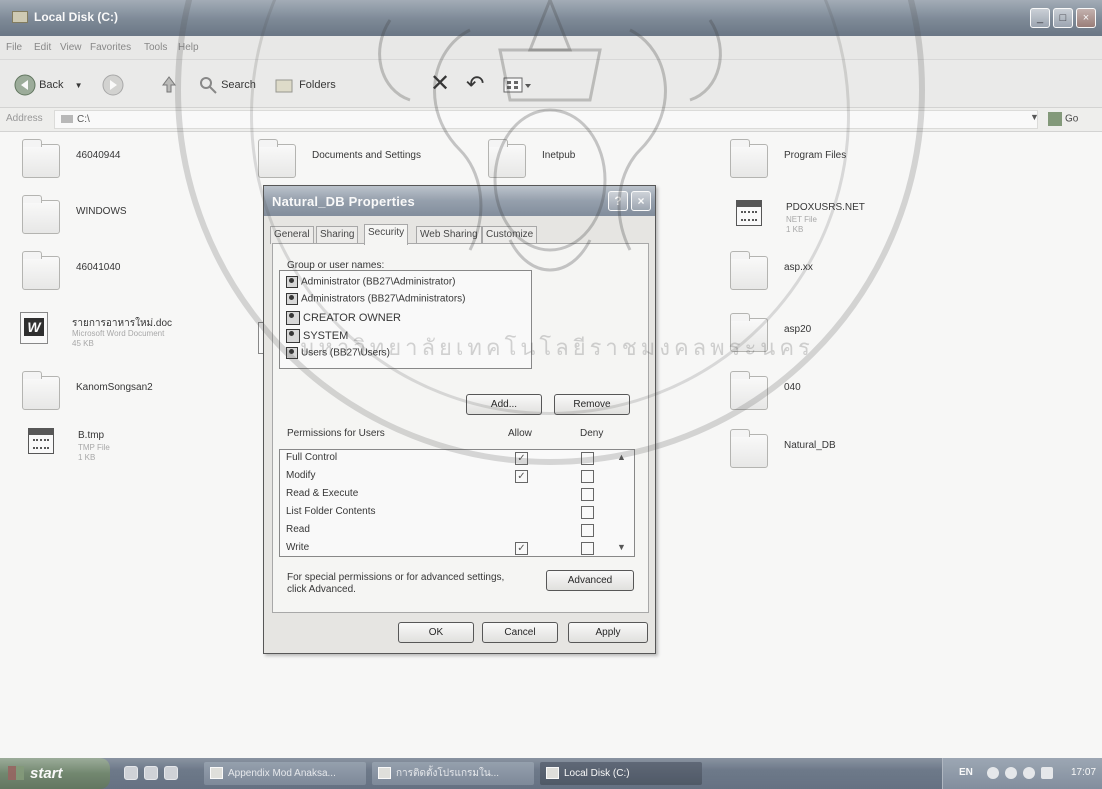 This screenshot has width=1102, height=789. Describe the element at coordinates (835, 337) in the screenshot. I see `file-item-asp20: asp20` at that location.